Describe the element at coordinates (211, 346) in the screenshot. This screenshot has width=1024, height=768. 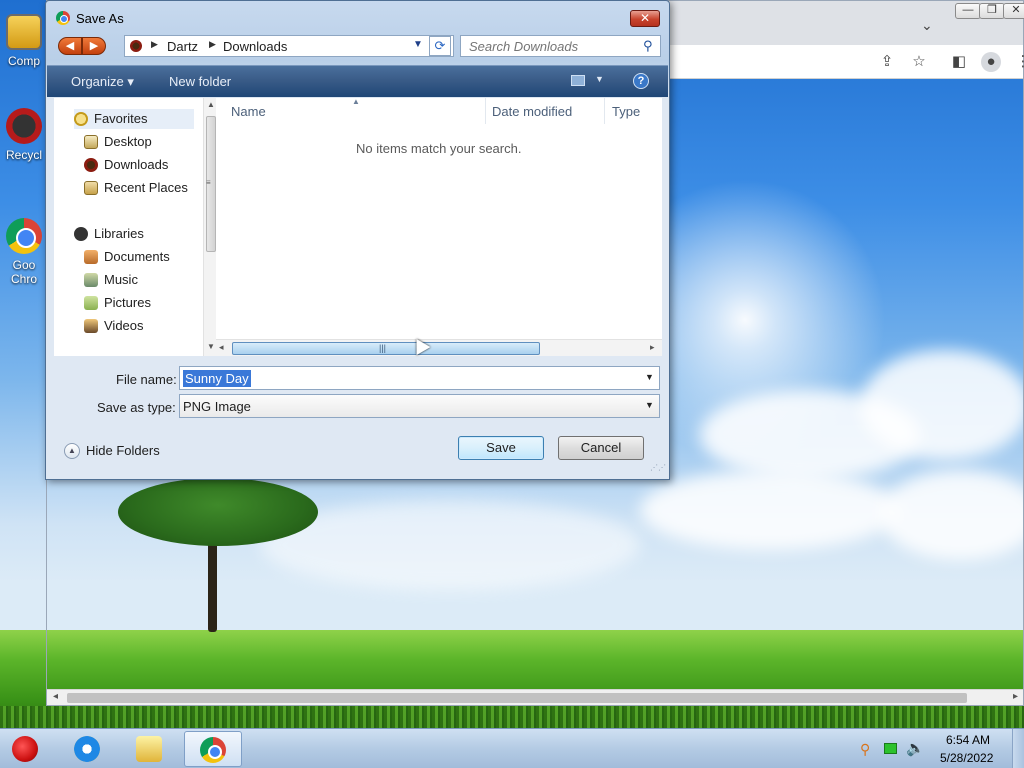
I see `scroll-down-icon: ▼` at that location.